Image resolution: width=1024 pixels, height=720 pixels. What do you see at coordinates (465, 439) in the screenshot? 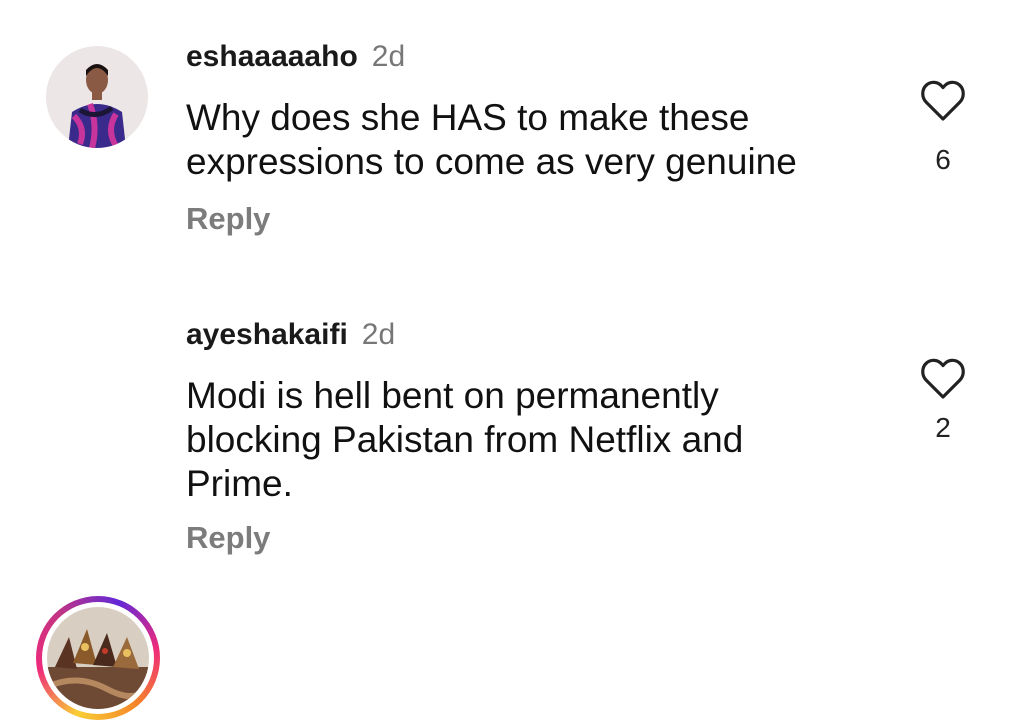
I see `comment-text-line: blocking Pakistan from Netflix and` at bounding box center [465, 439].